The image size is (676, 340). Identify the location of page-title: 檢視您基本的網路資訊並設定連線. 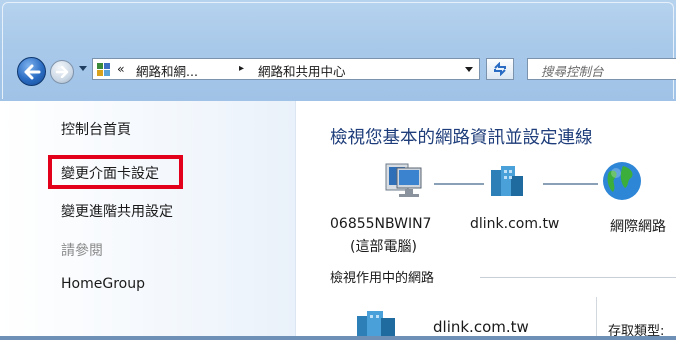
(461, 138).